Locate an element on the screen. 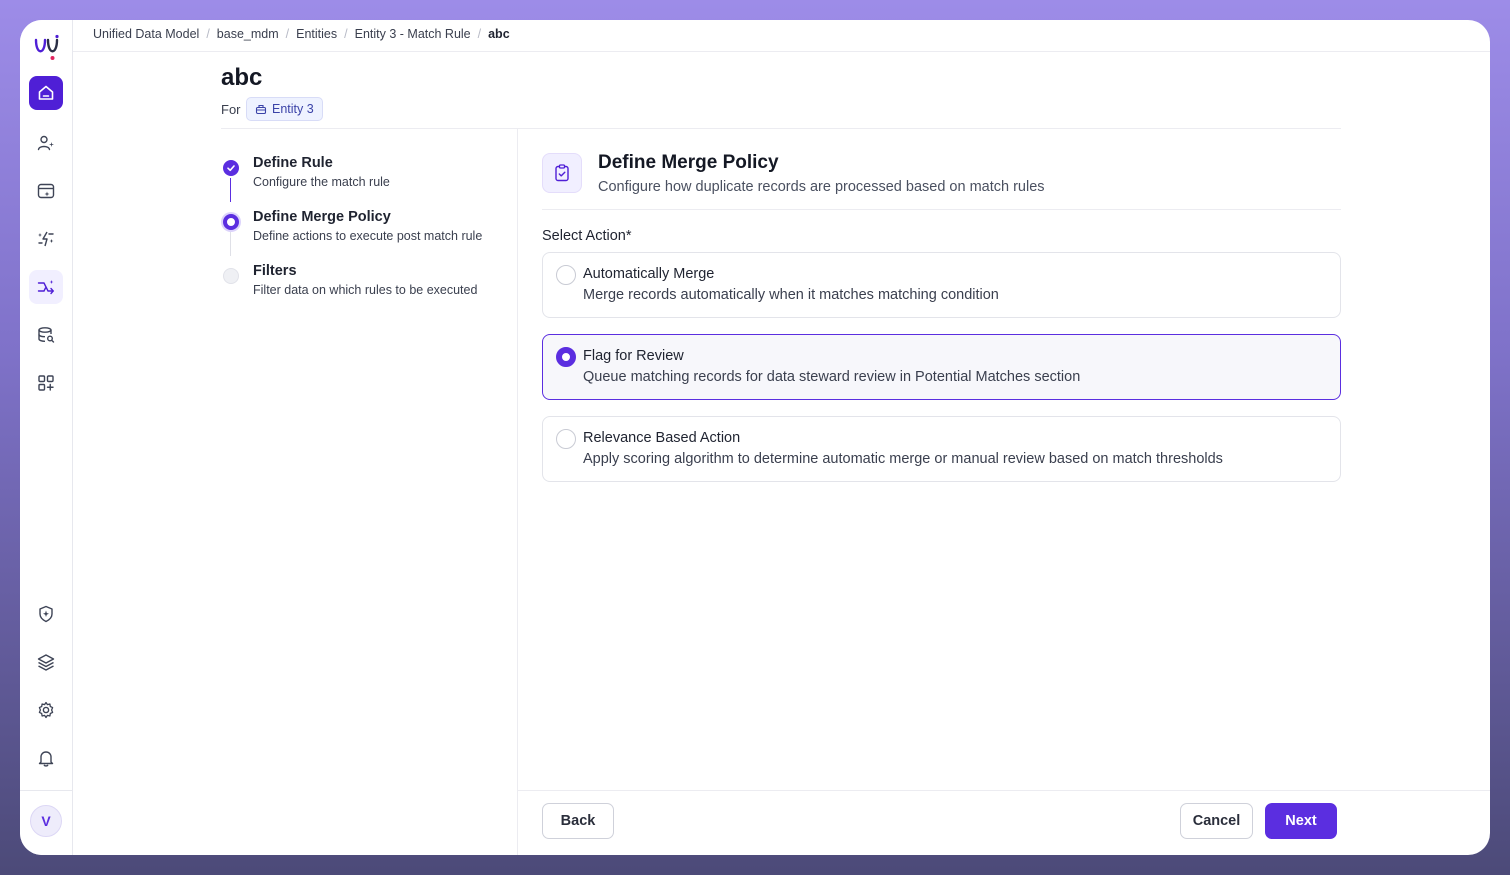 Image resolution: width=1510 pixels, height=875 pixels. nav-data-search-button is located at coordinates (46, 335).